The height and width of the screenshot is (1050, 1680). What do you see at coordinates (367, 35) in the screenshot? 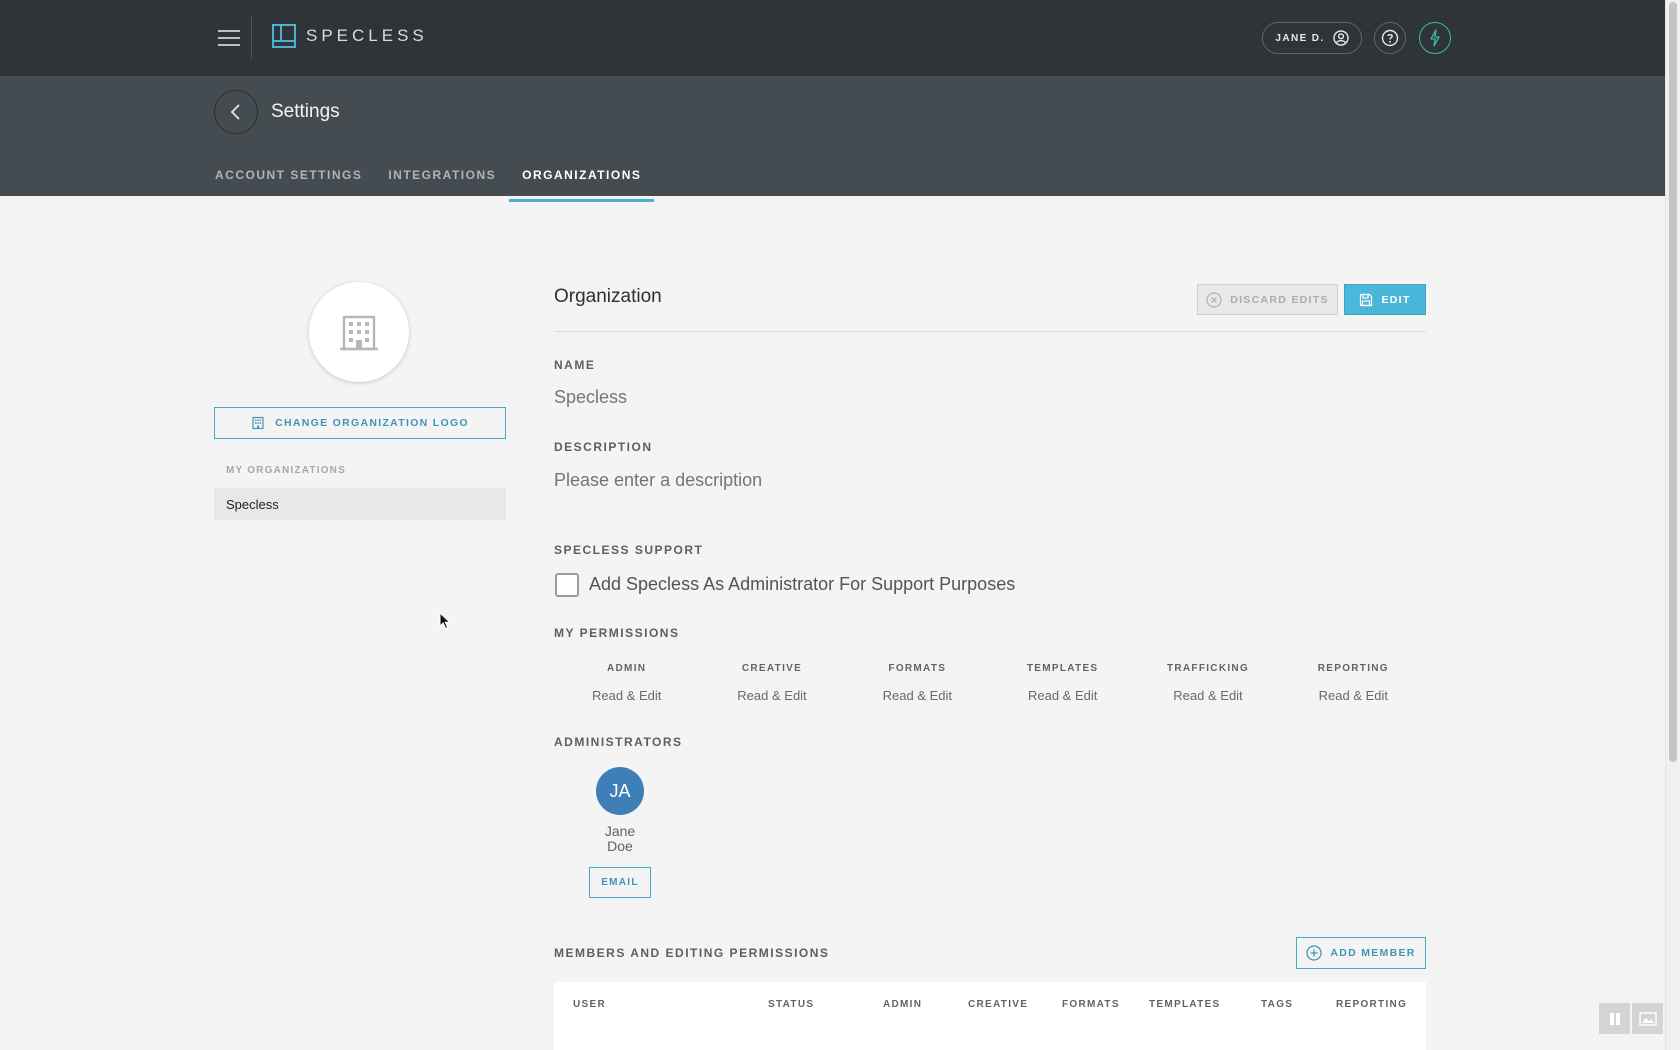
I see `app-name: SPECLESS` at bounding box center [367, 35].